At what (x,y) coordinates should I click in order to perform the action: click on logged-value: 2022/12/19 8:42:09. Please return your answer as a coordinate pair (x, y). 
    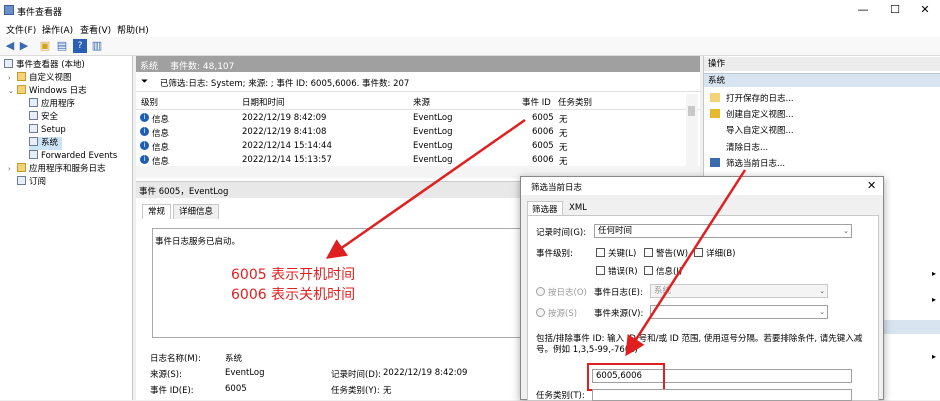
    Looking at the image, I should click on (425, 373).